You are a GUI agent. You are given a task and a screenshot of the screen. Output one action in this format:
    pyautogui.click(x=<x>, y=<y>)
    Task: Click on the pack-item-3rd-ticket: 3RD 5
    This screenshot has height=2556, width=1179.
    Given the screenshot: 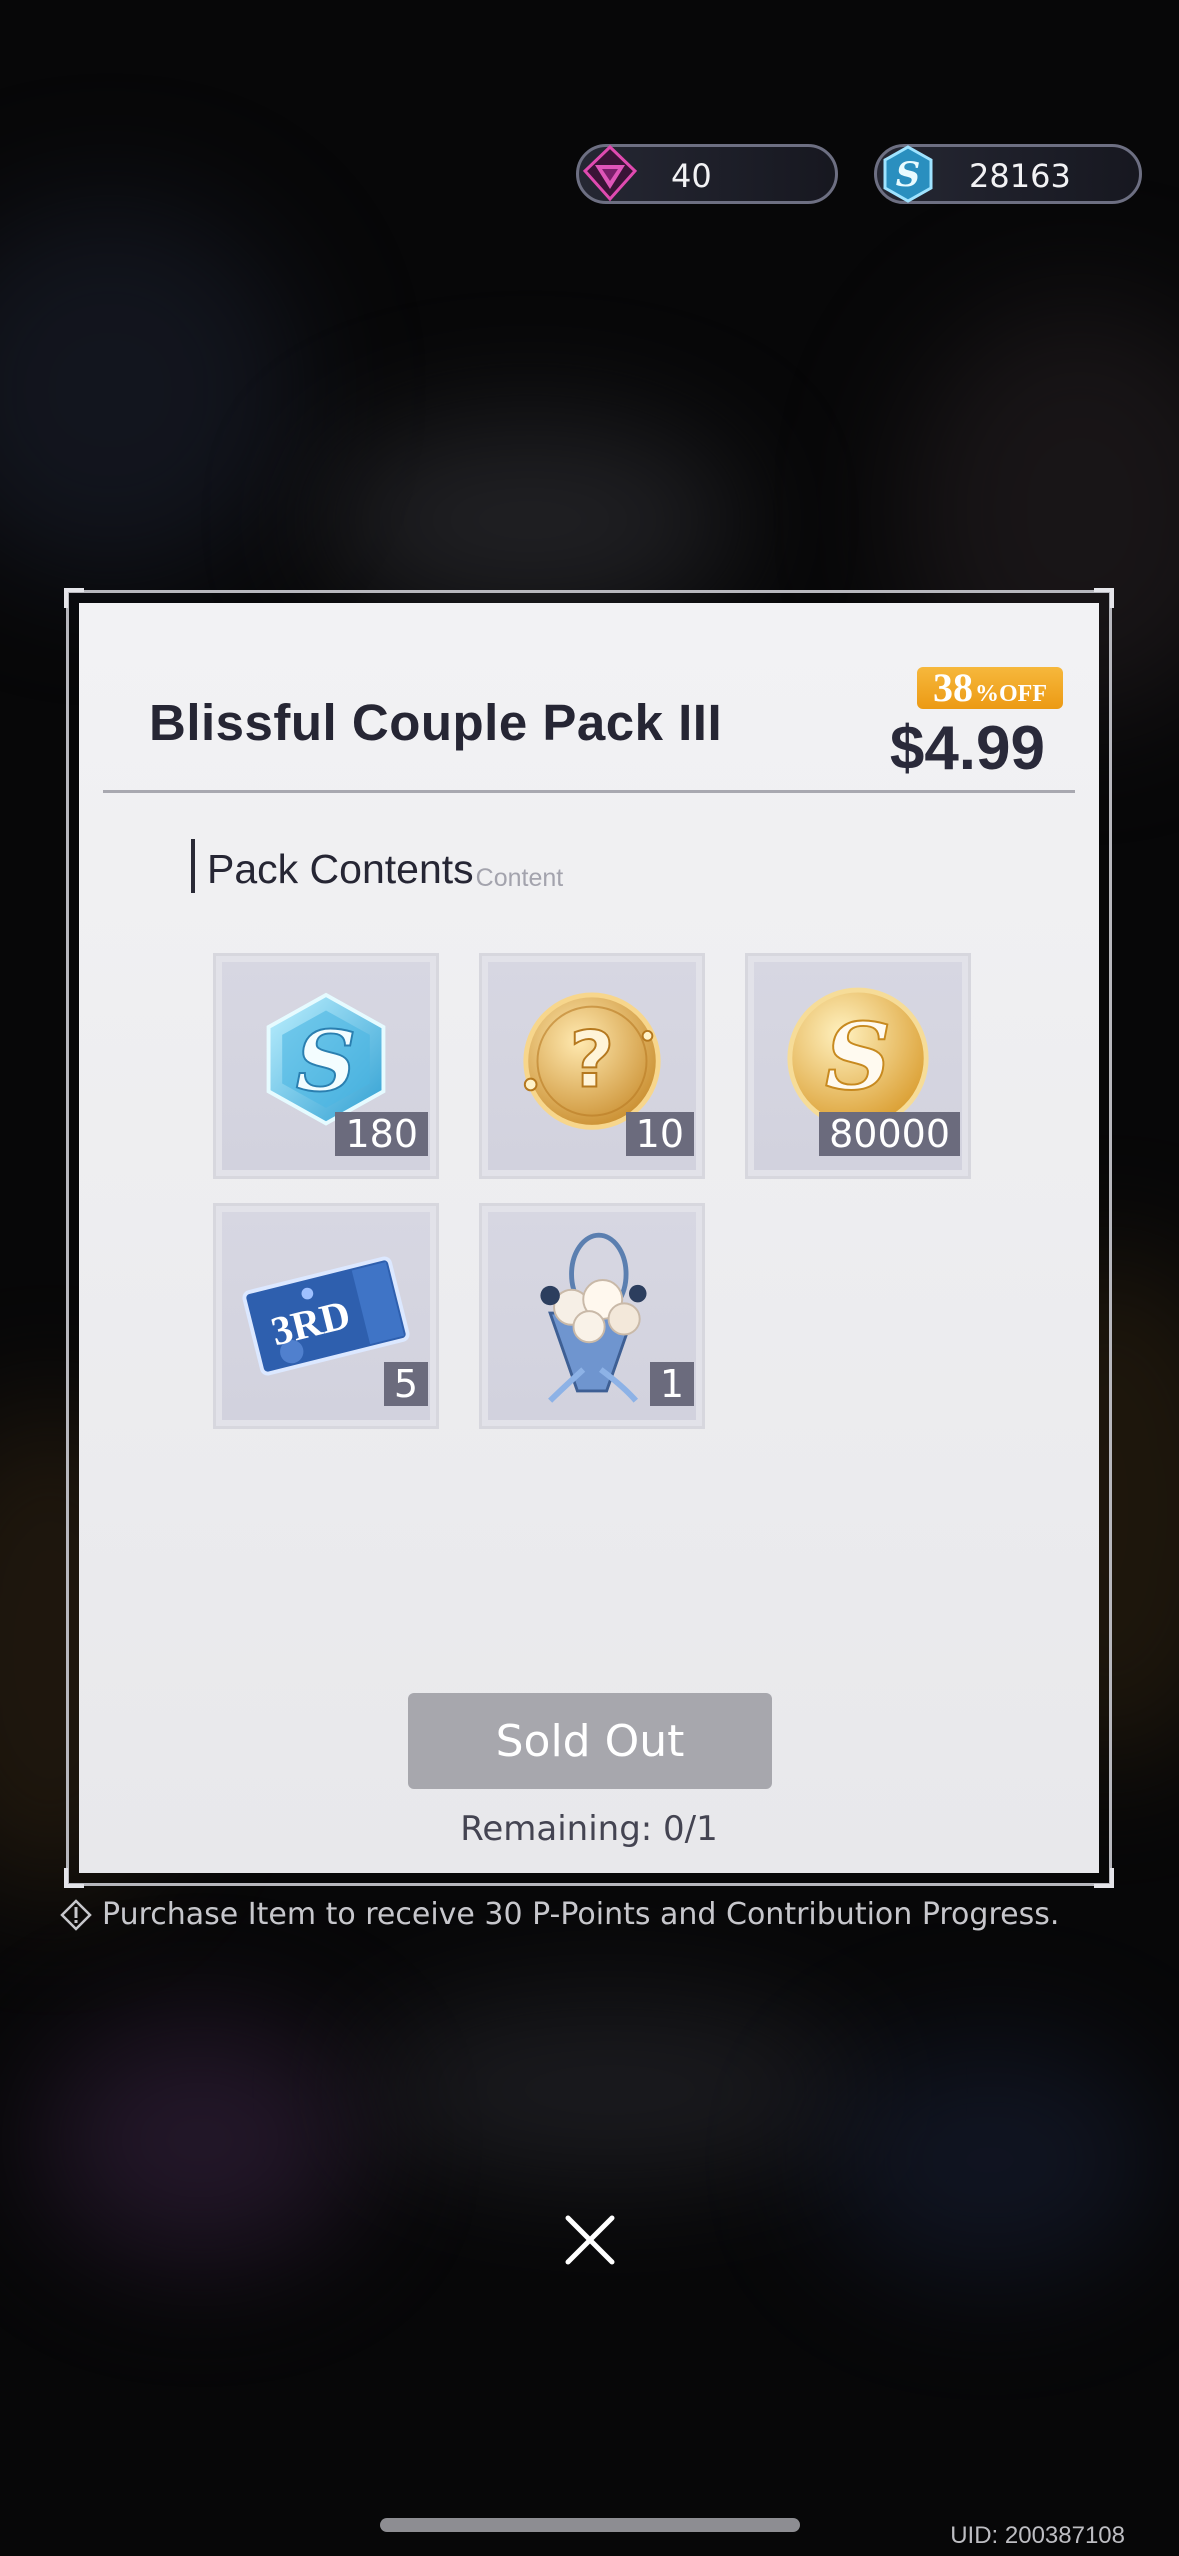 What is the action you would take?
    pyautogui.click(x=326, y=1316)
    